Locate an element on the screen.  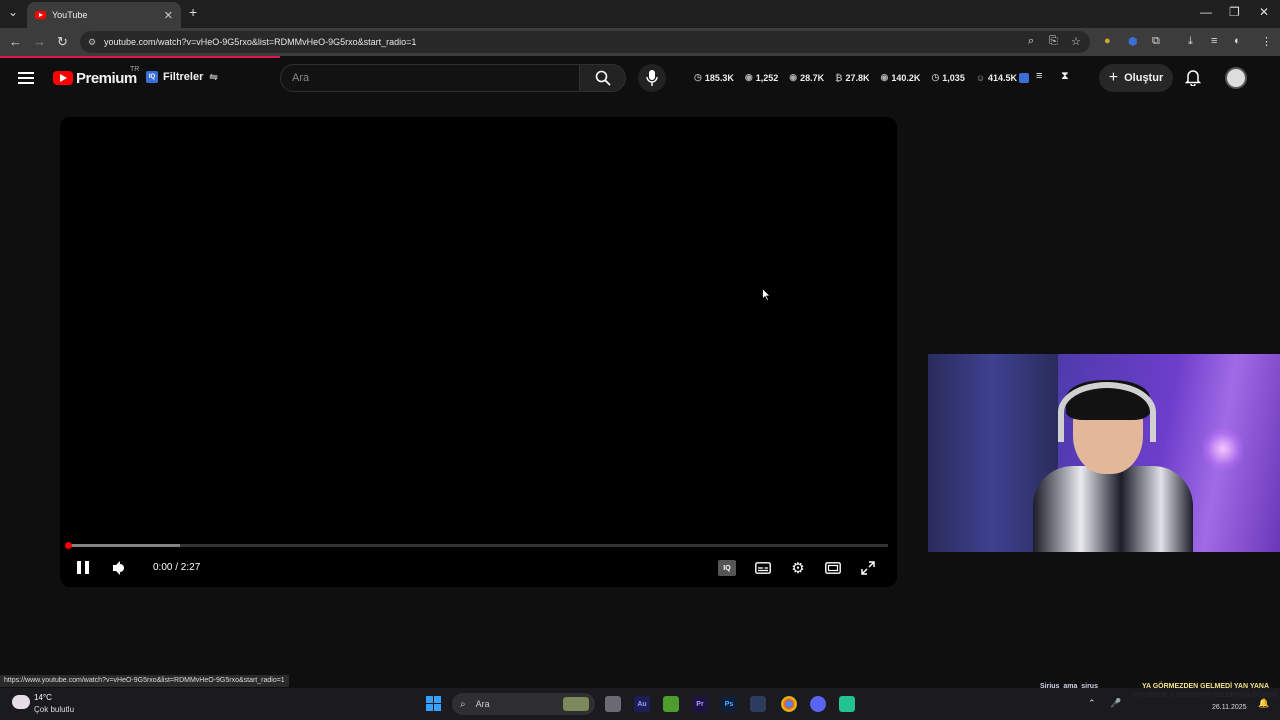
theater-mode-icon is located at coordinates (833, 568).